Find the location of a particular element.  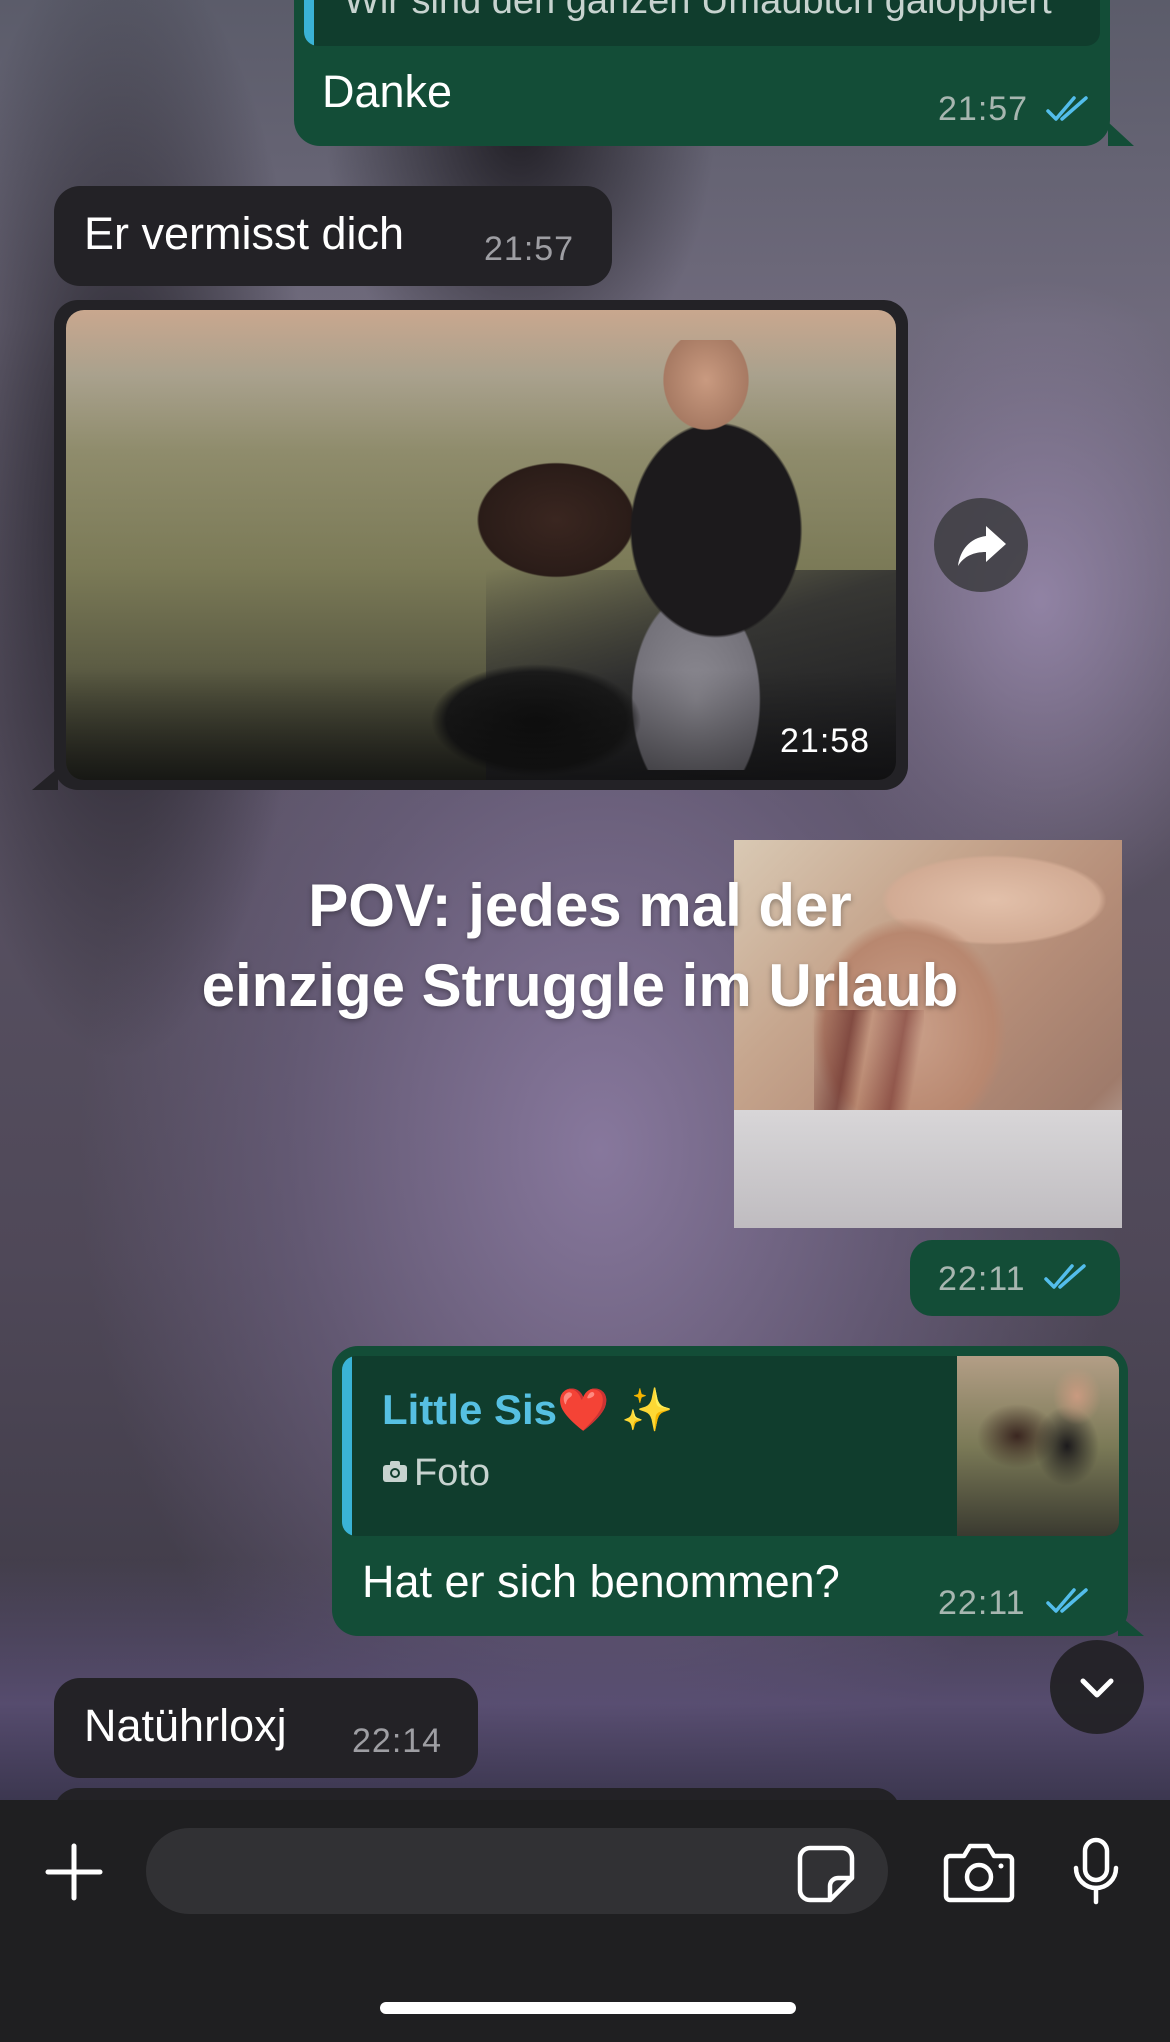

message-text: Danke is located at coordinates (387, 91).